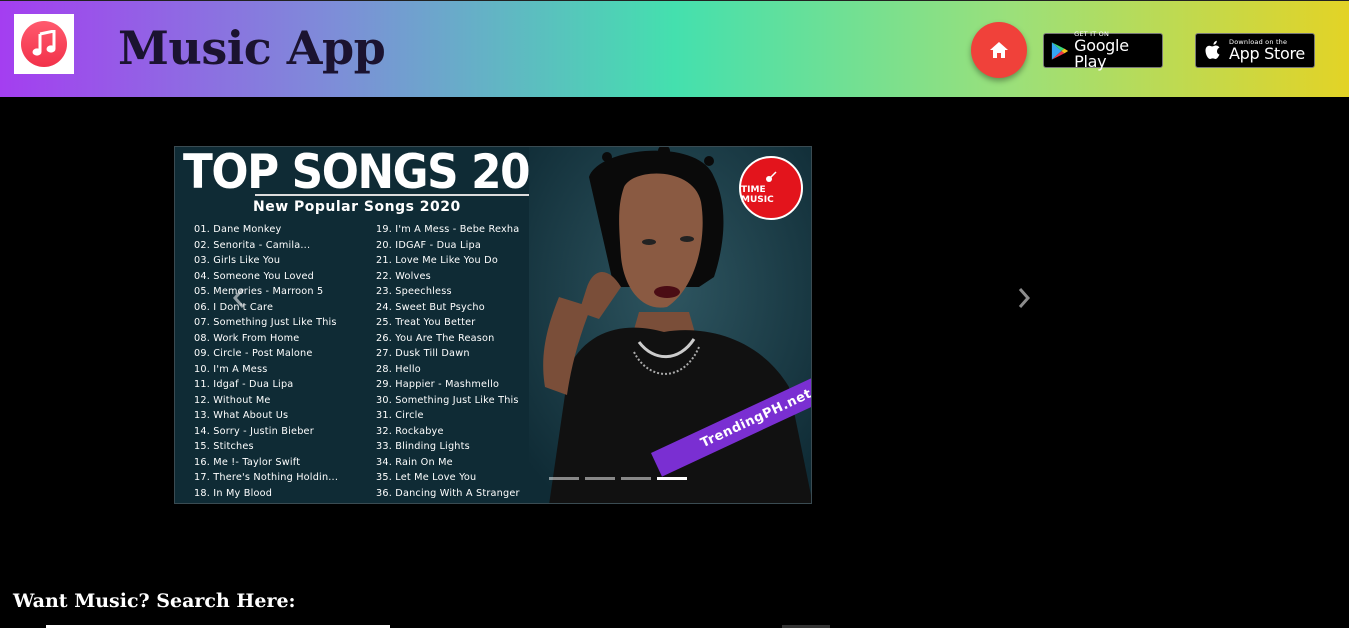  I want to click on list-item: 21. Love Me Like You Do, so click(437, 260).